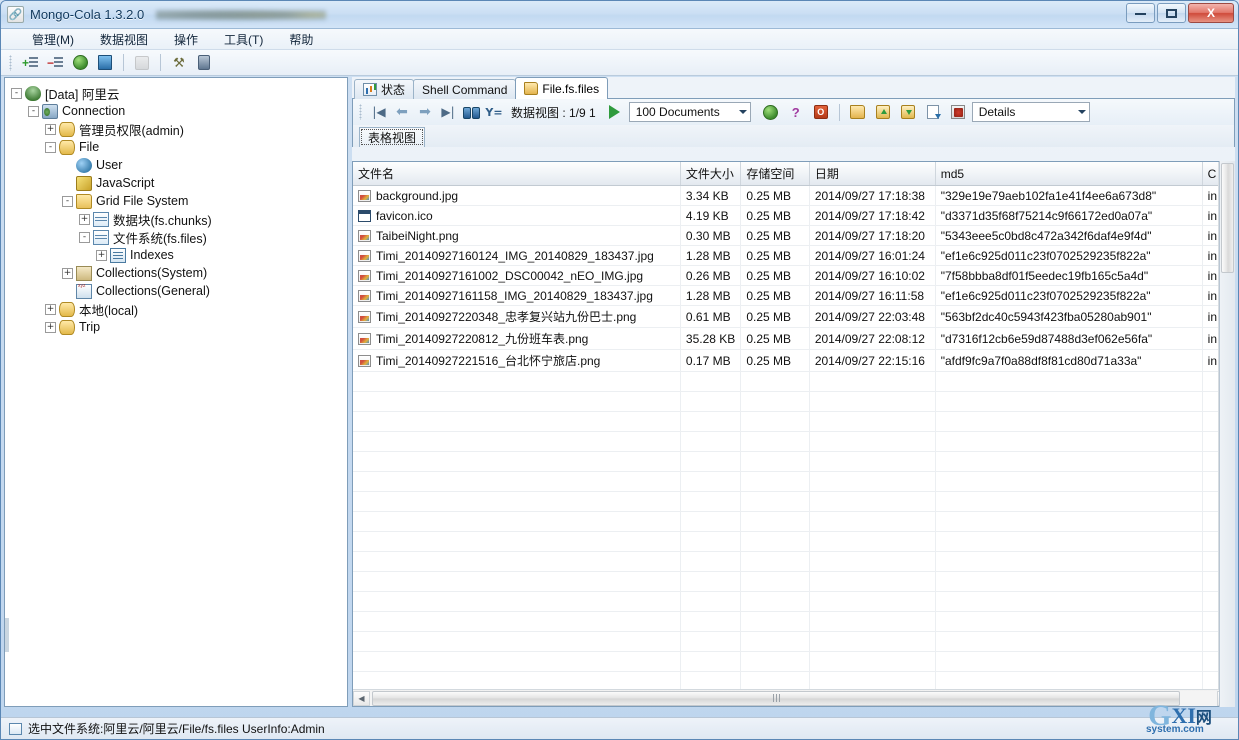  Describe the element at coordinates (796, 112) in the screenshot. I see `help-icon: ?` at that location.